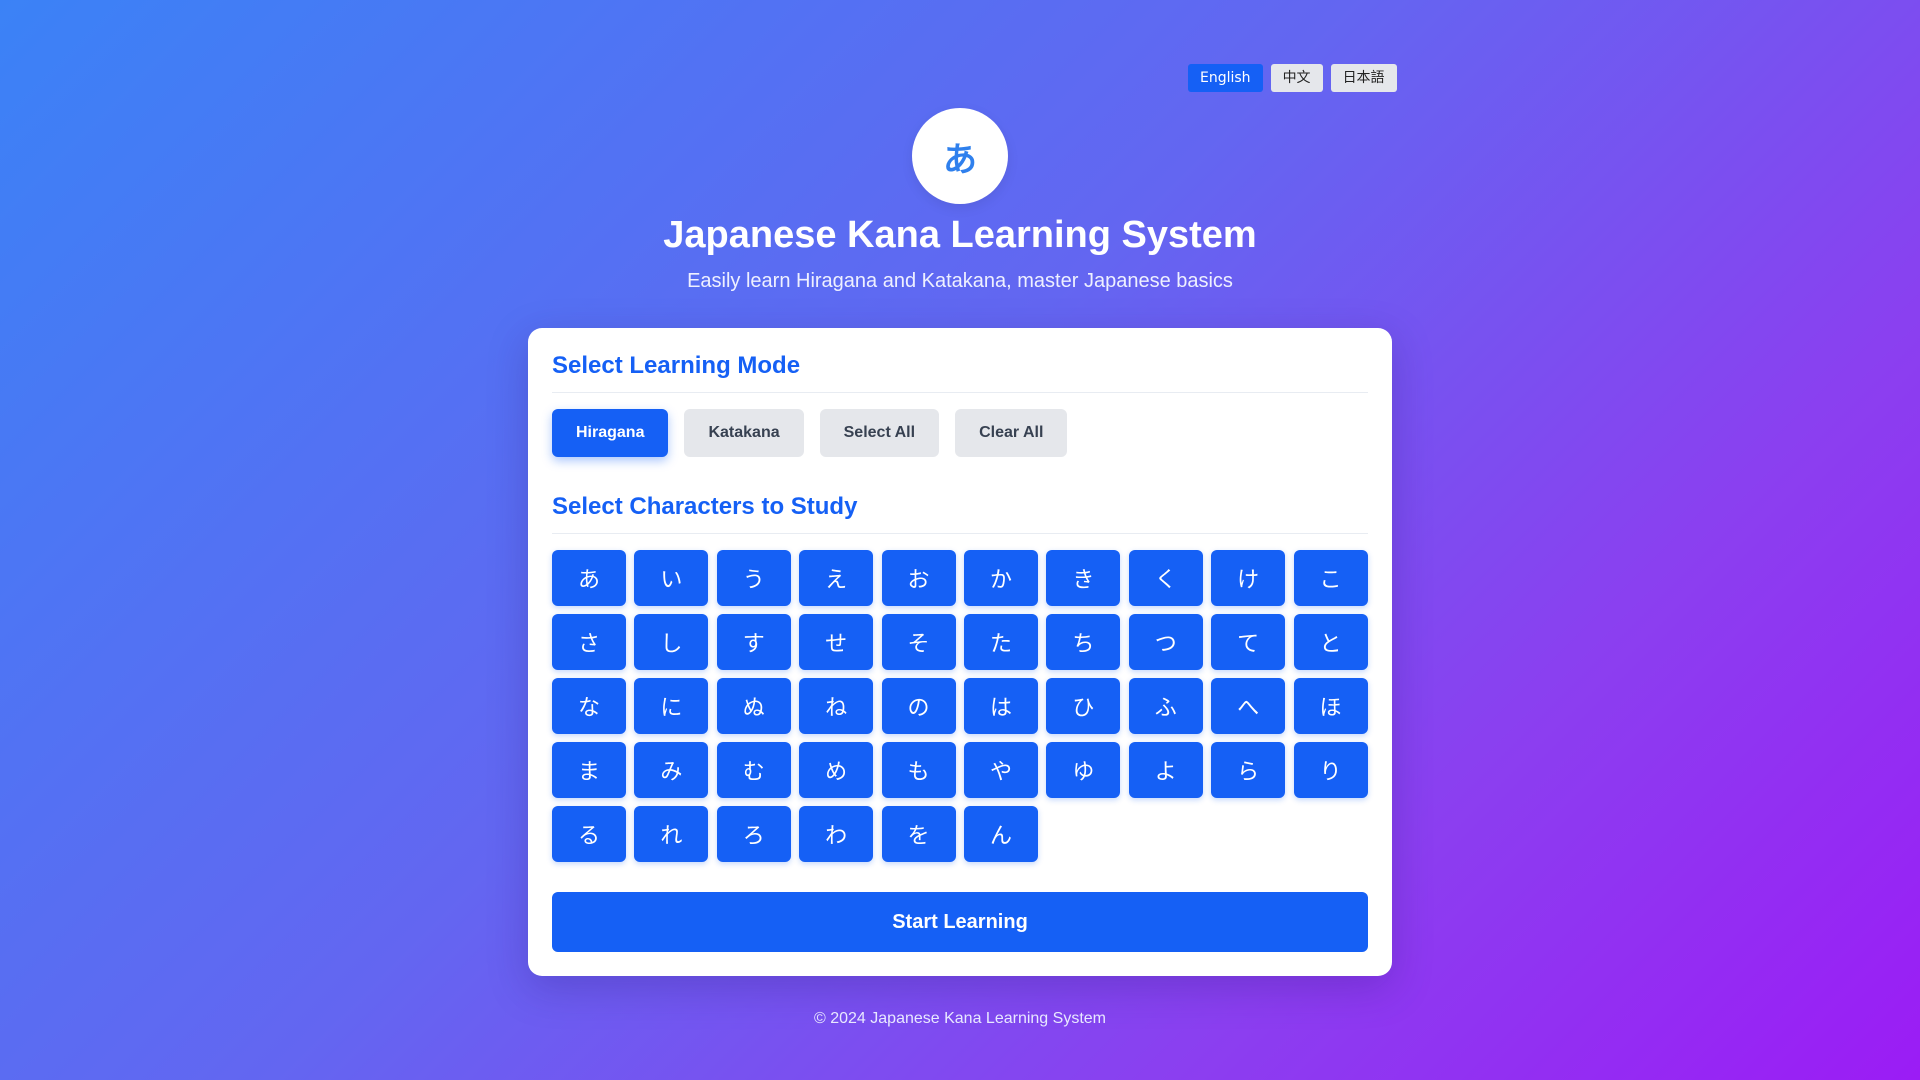 This screenshot has width=1920, height=1080. I want to click on lang-english-button: English, so click(1225, 78).